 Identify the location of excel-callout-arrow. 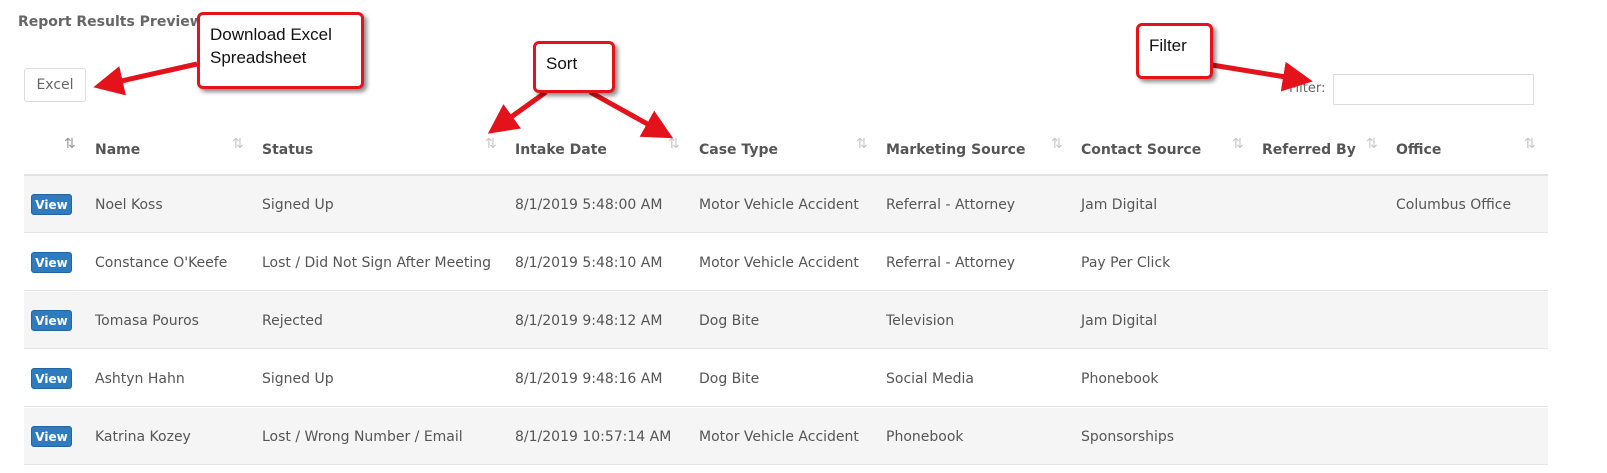
(145, 78).